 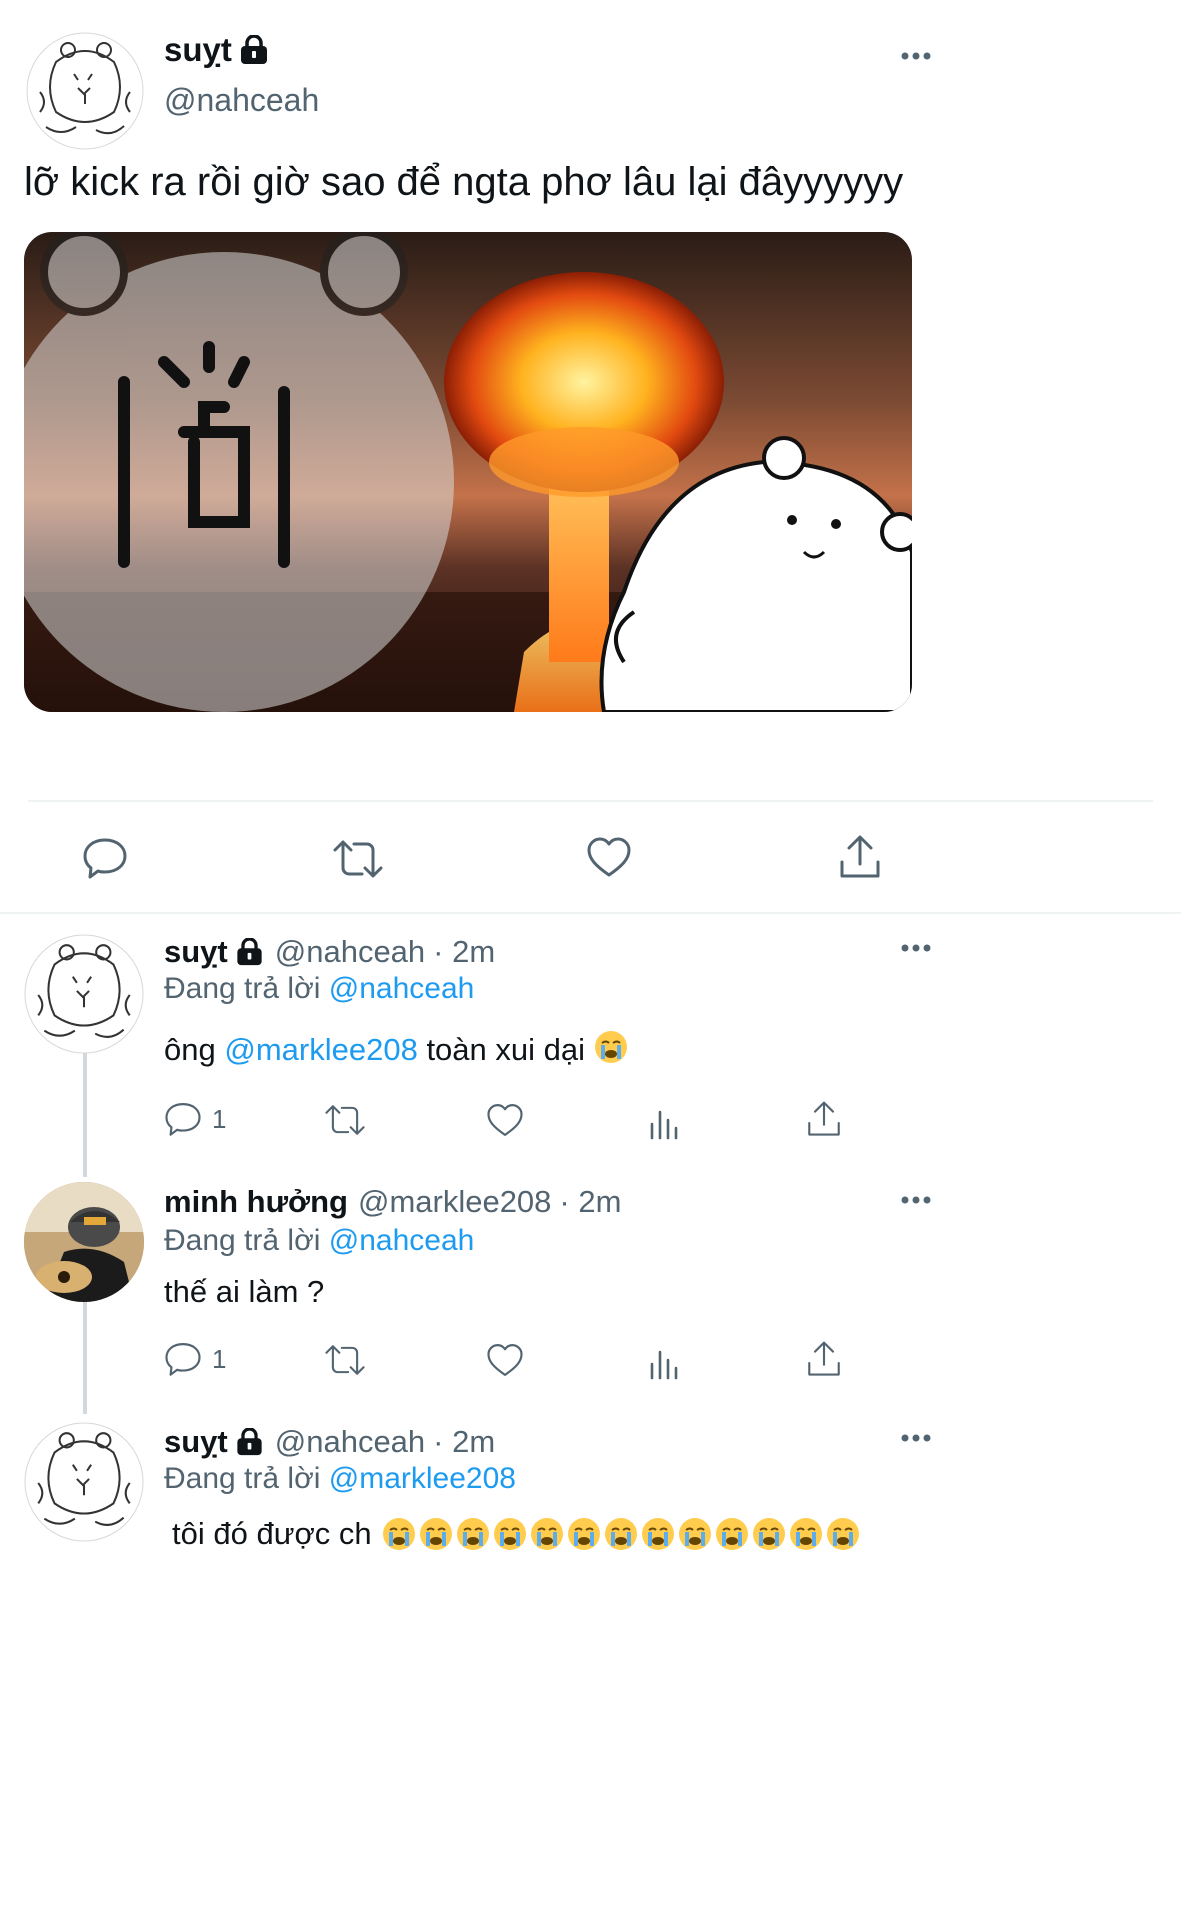 What do you see at coordinates (454, 1202) in the screenshot?
I see `reply-handle: @marklee208` at bounding box center [454, 1202].